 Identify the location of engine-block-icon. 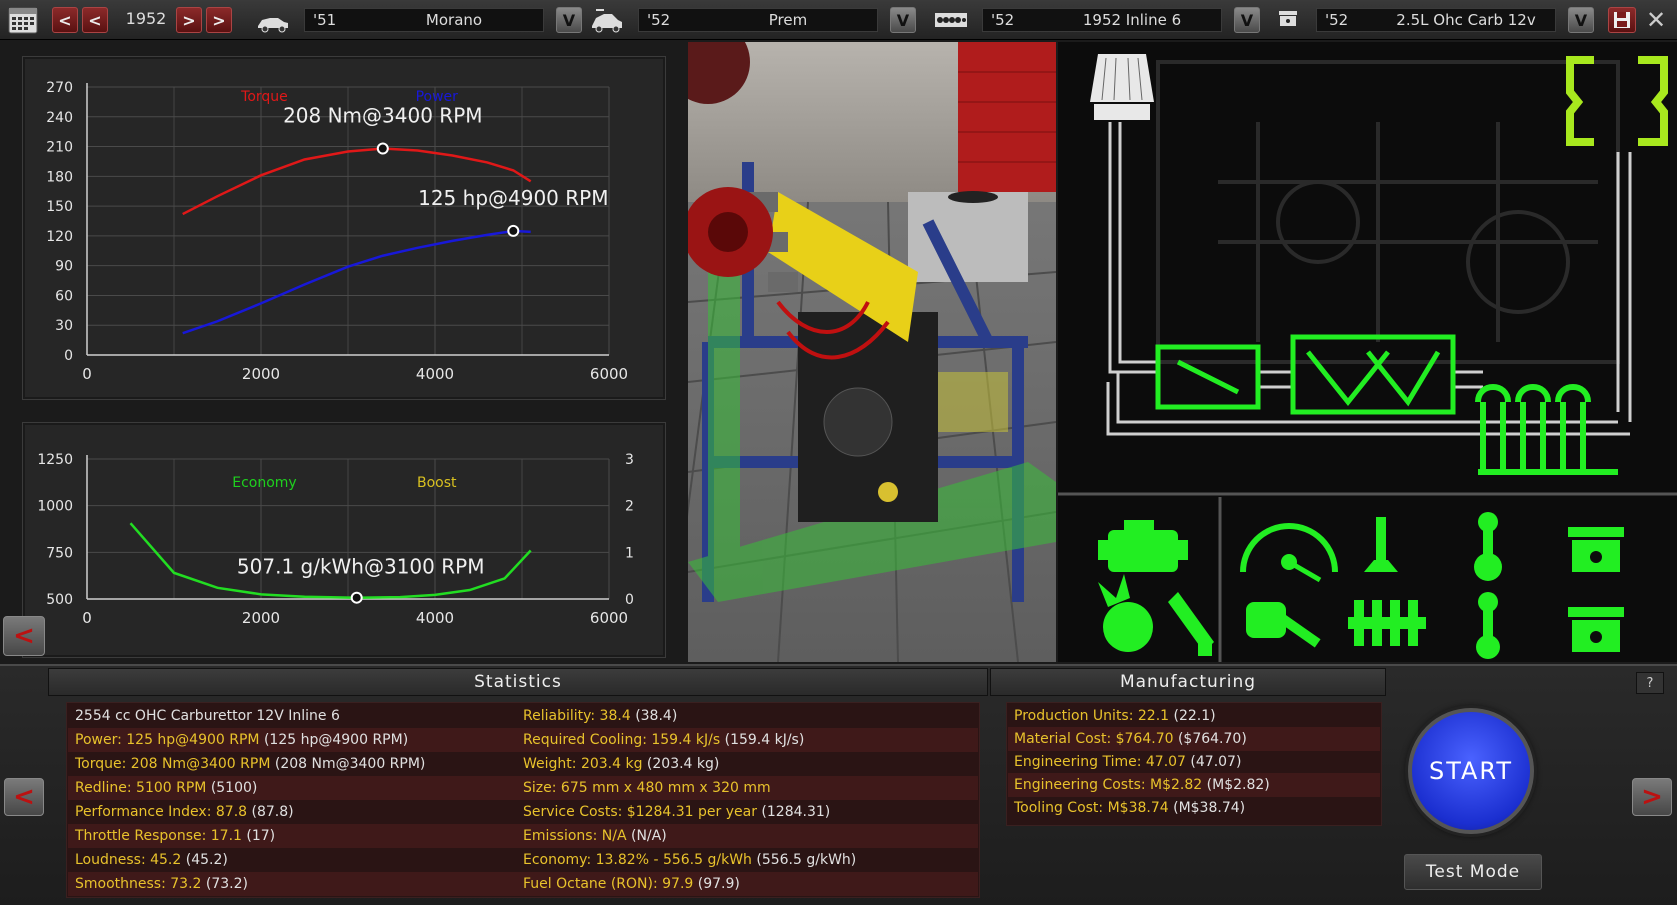
(951, 22).